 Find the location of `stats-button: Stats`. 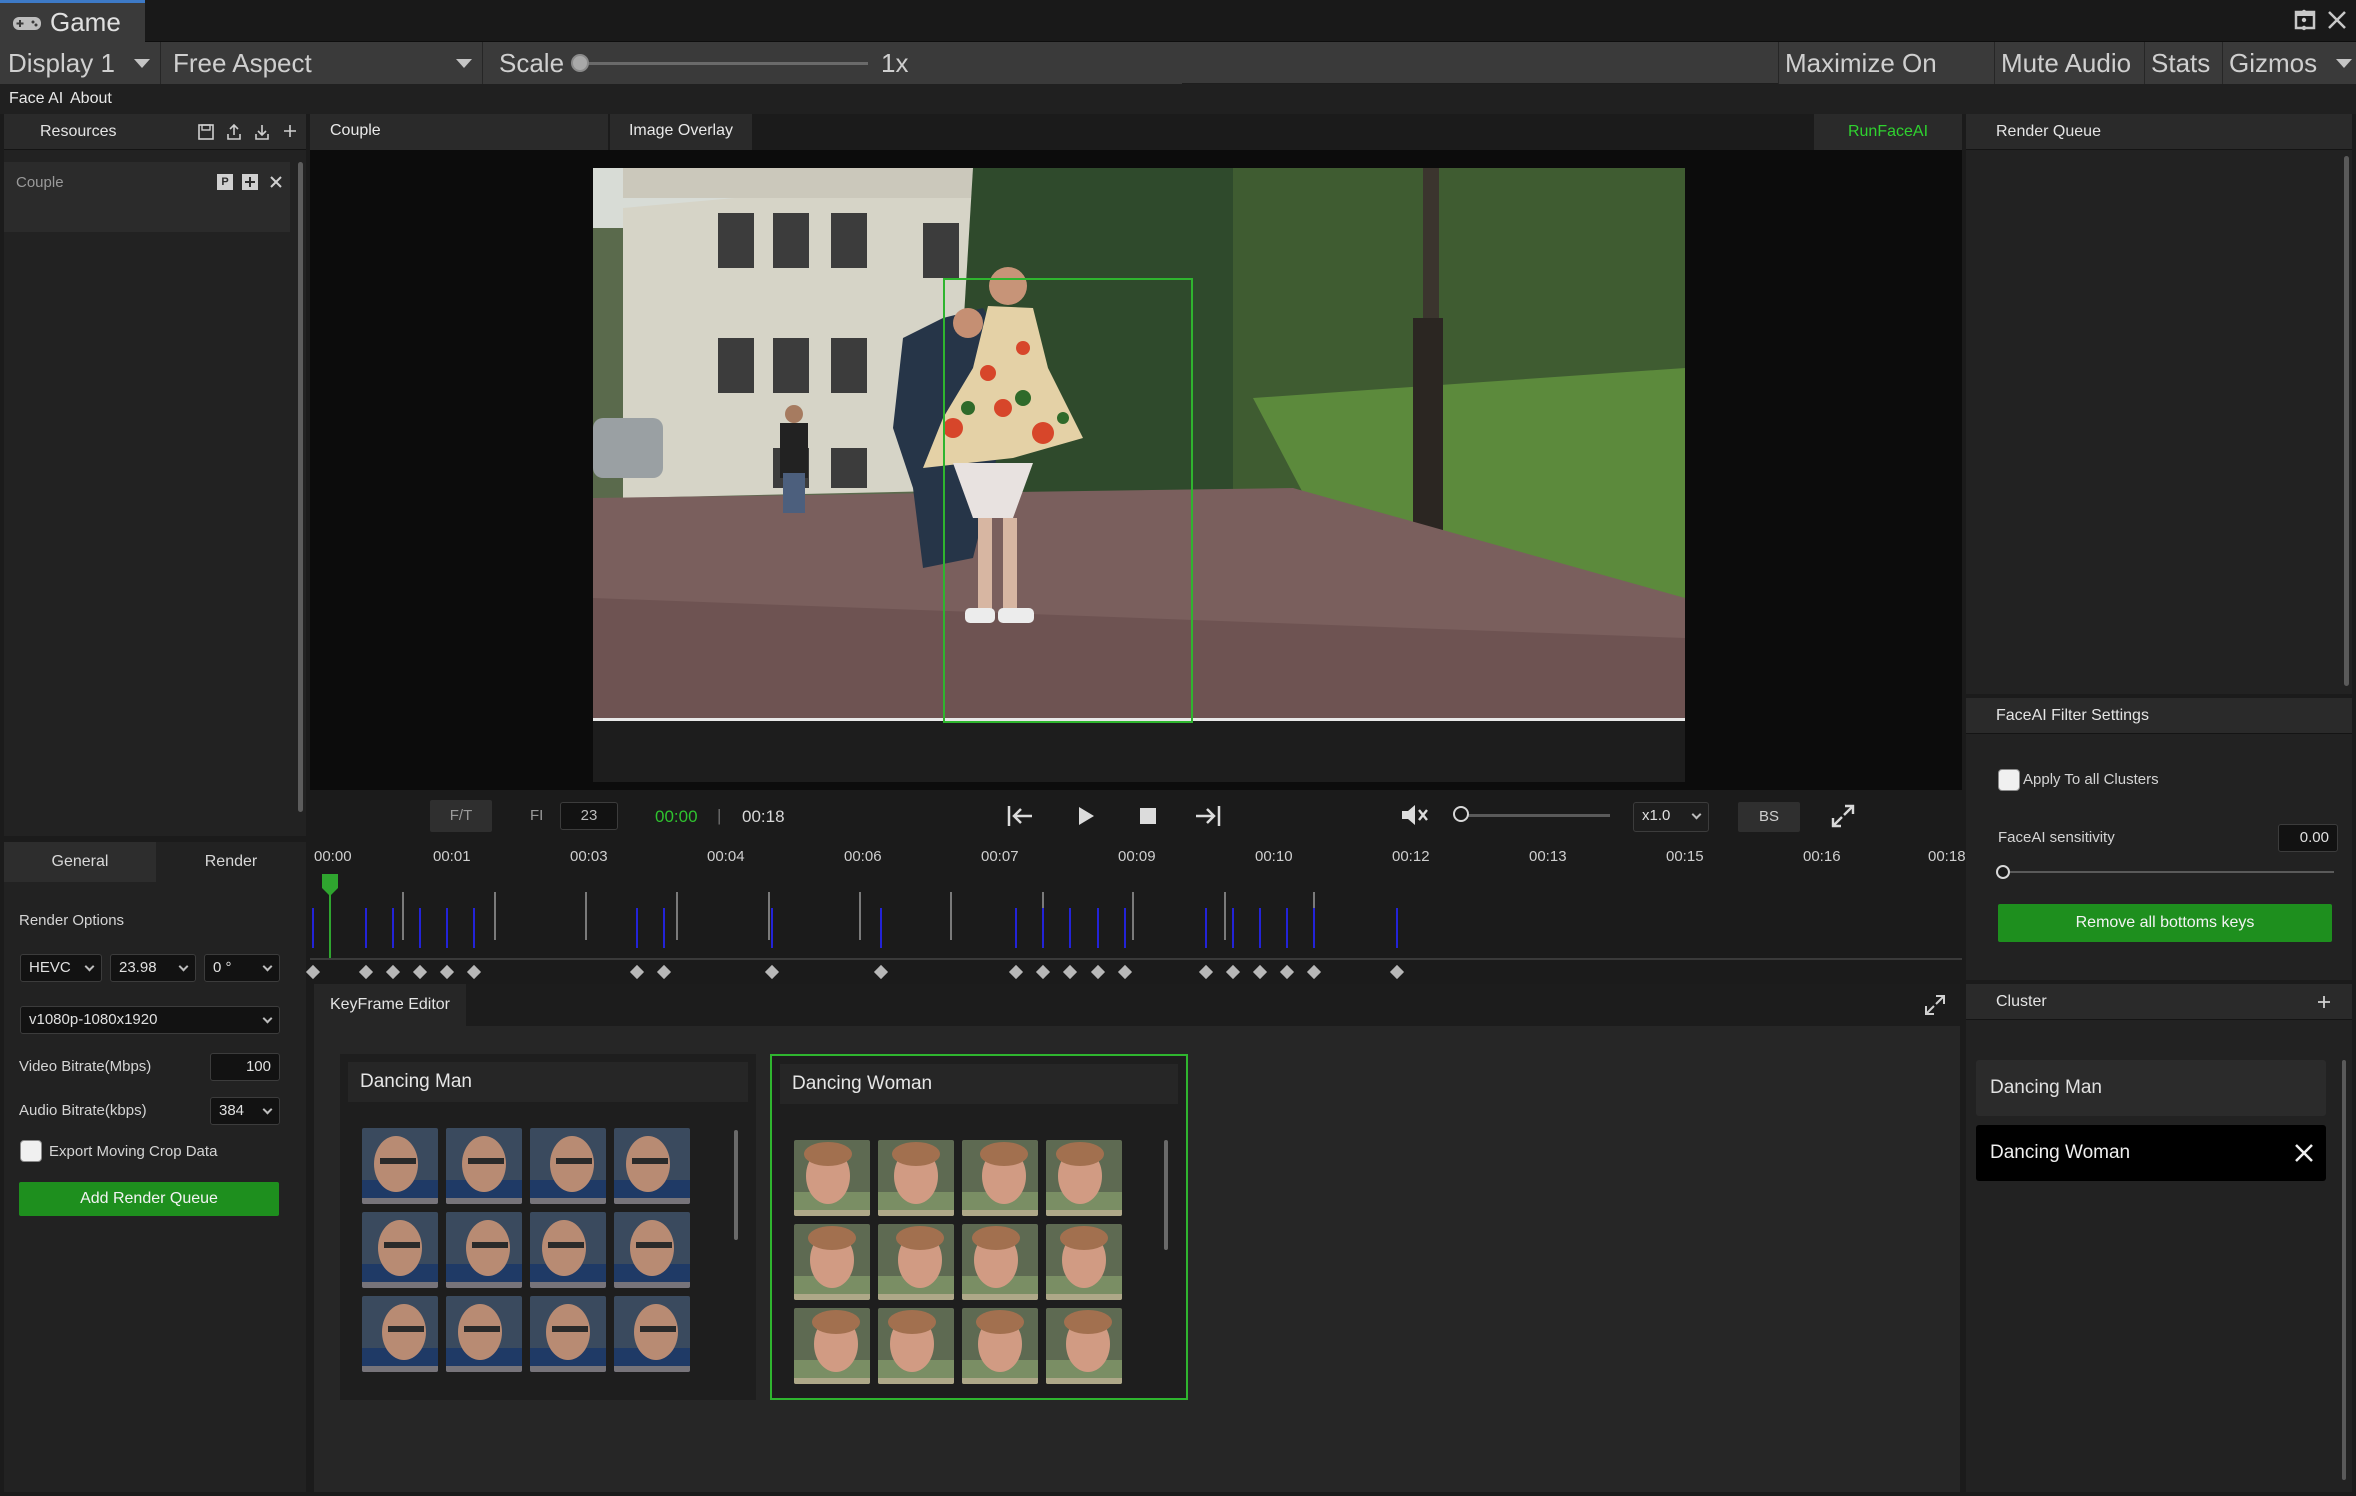

stats-button: Stats is located at coordinates (2183, 63).